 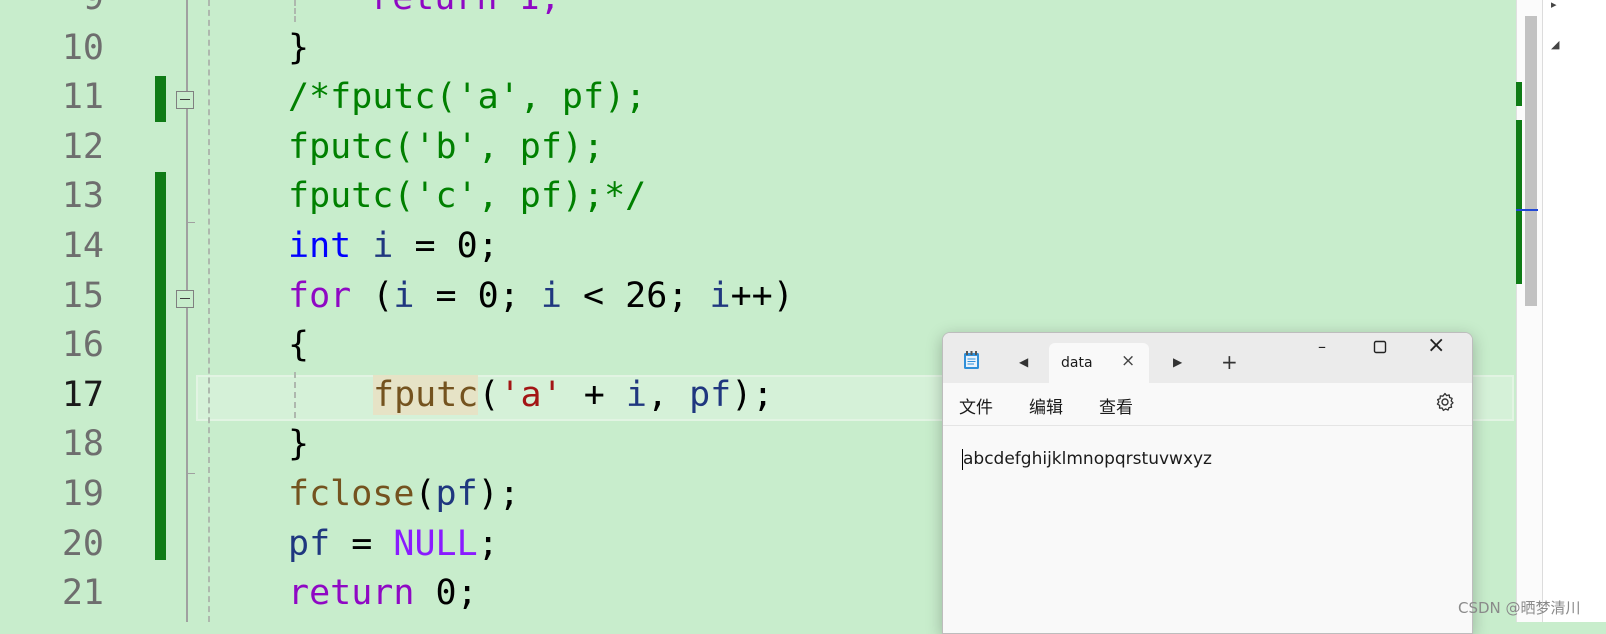 I want to click on gear-icon, so click(x=1445, y=402).